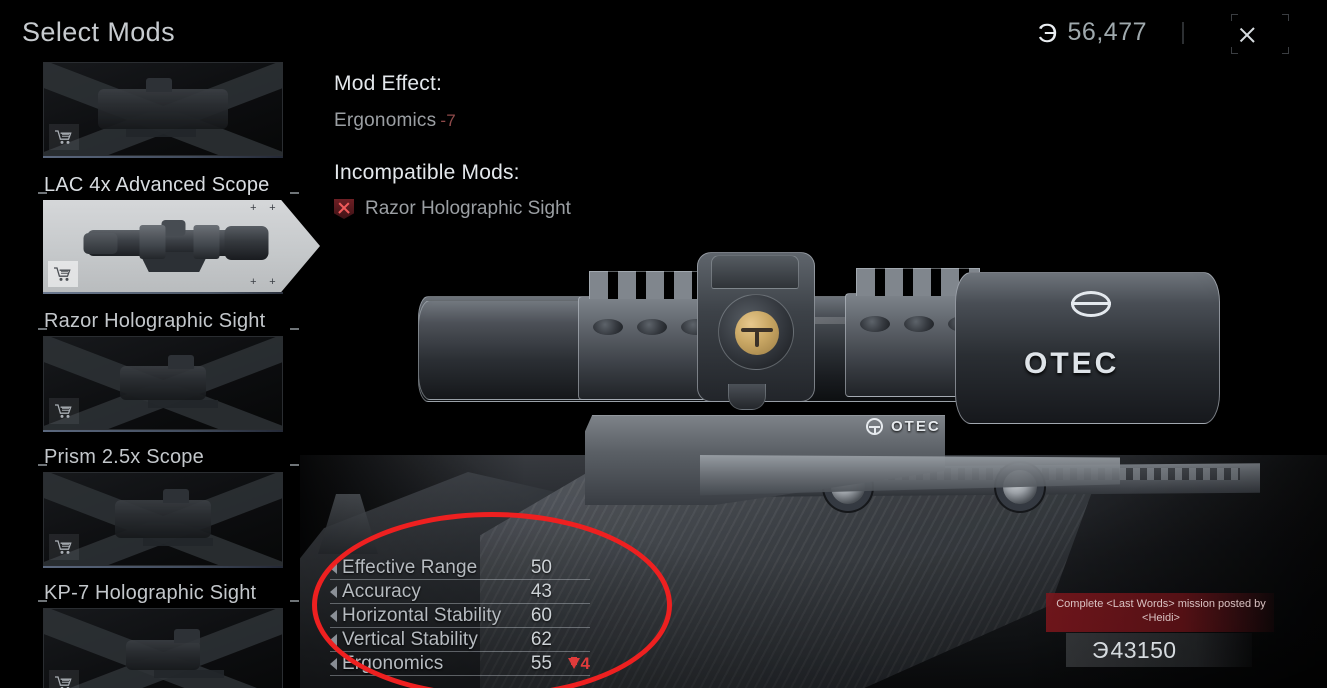 This screenshot has height=688, width=1327. Describe the element at coordinates (460, 592) in the screenshot. I see `stat-row-accuracy: Accuracy 43` at that location.